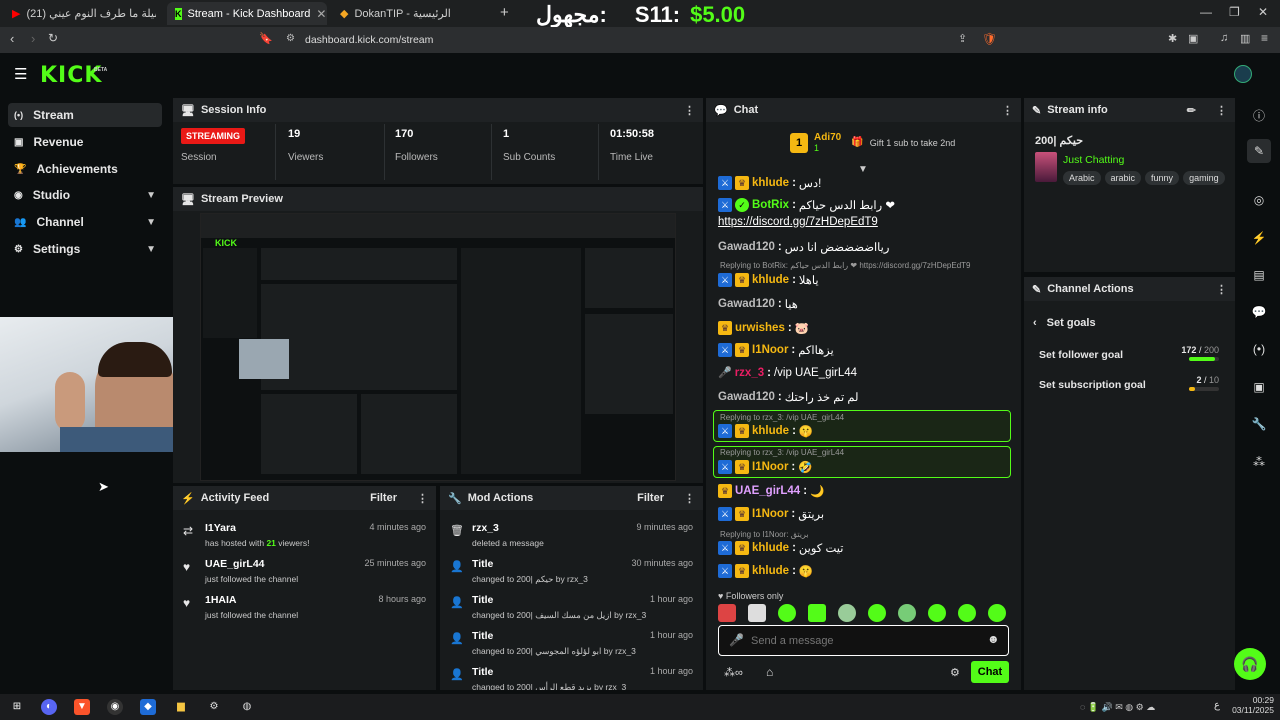 This screenshot has width=1280, height=720. What do you see at coordinates (504, 12) in the screenshot?
I see `new-tab-button: +` at bounding box center [504, 12].